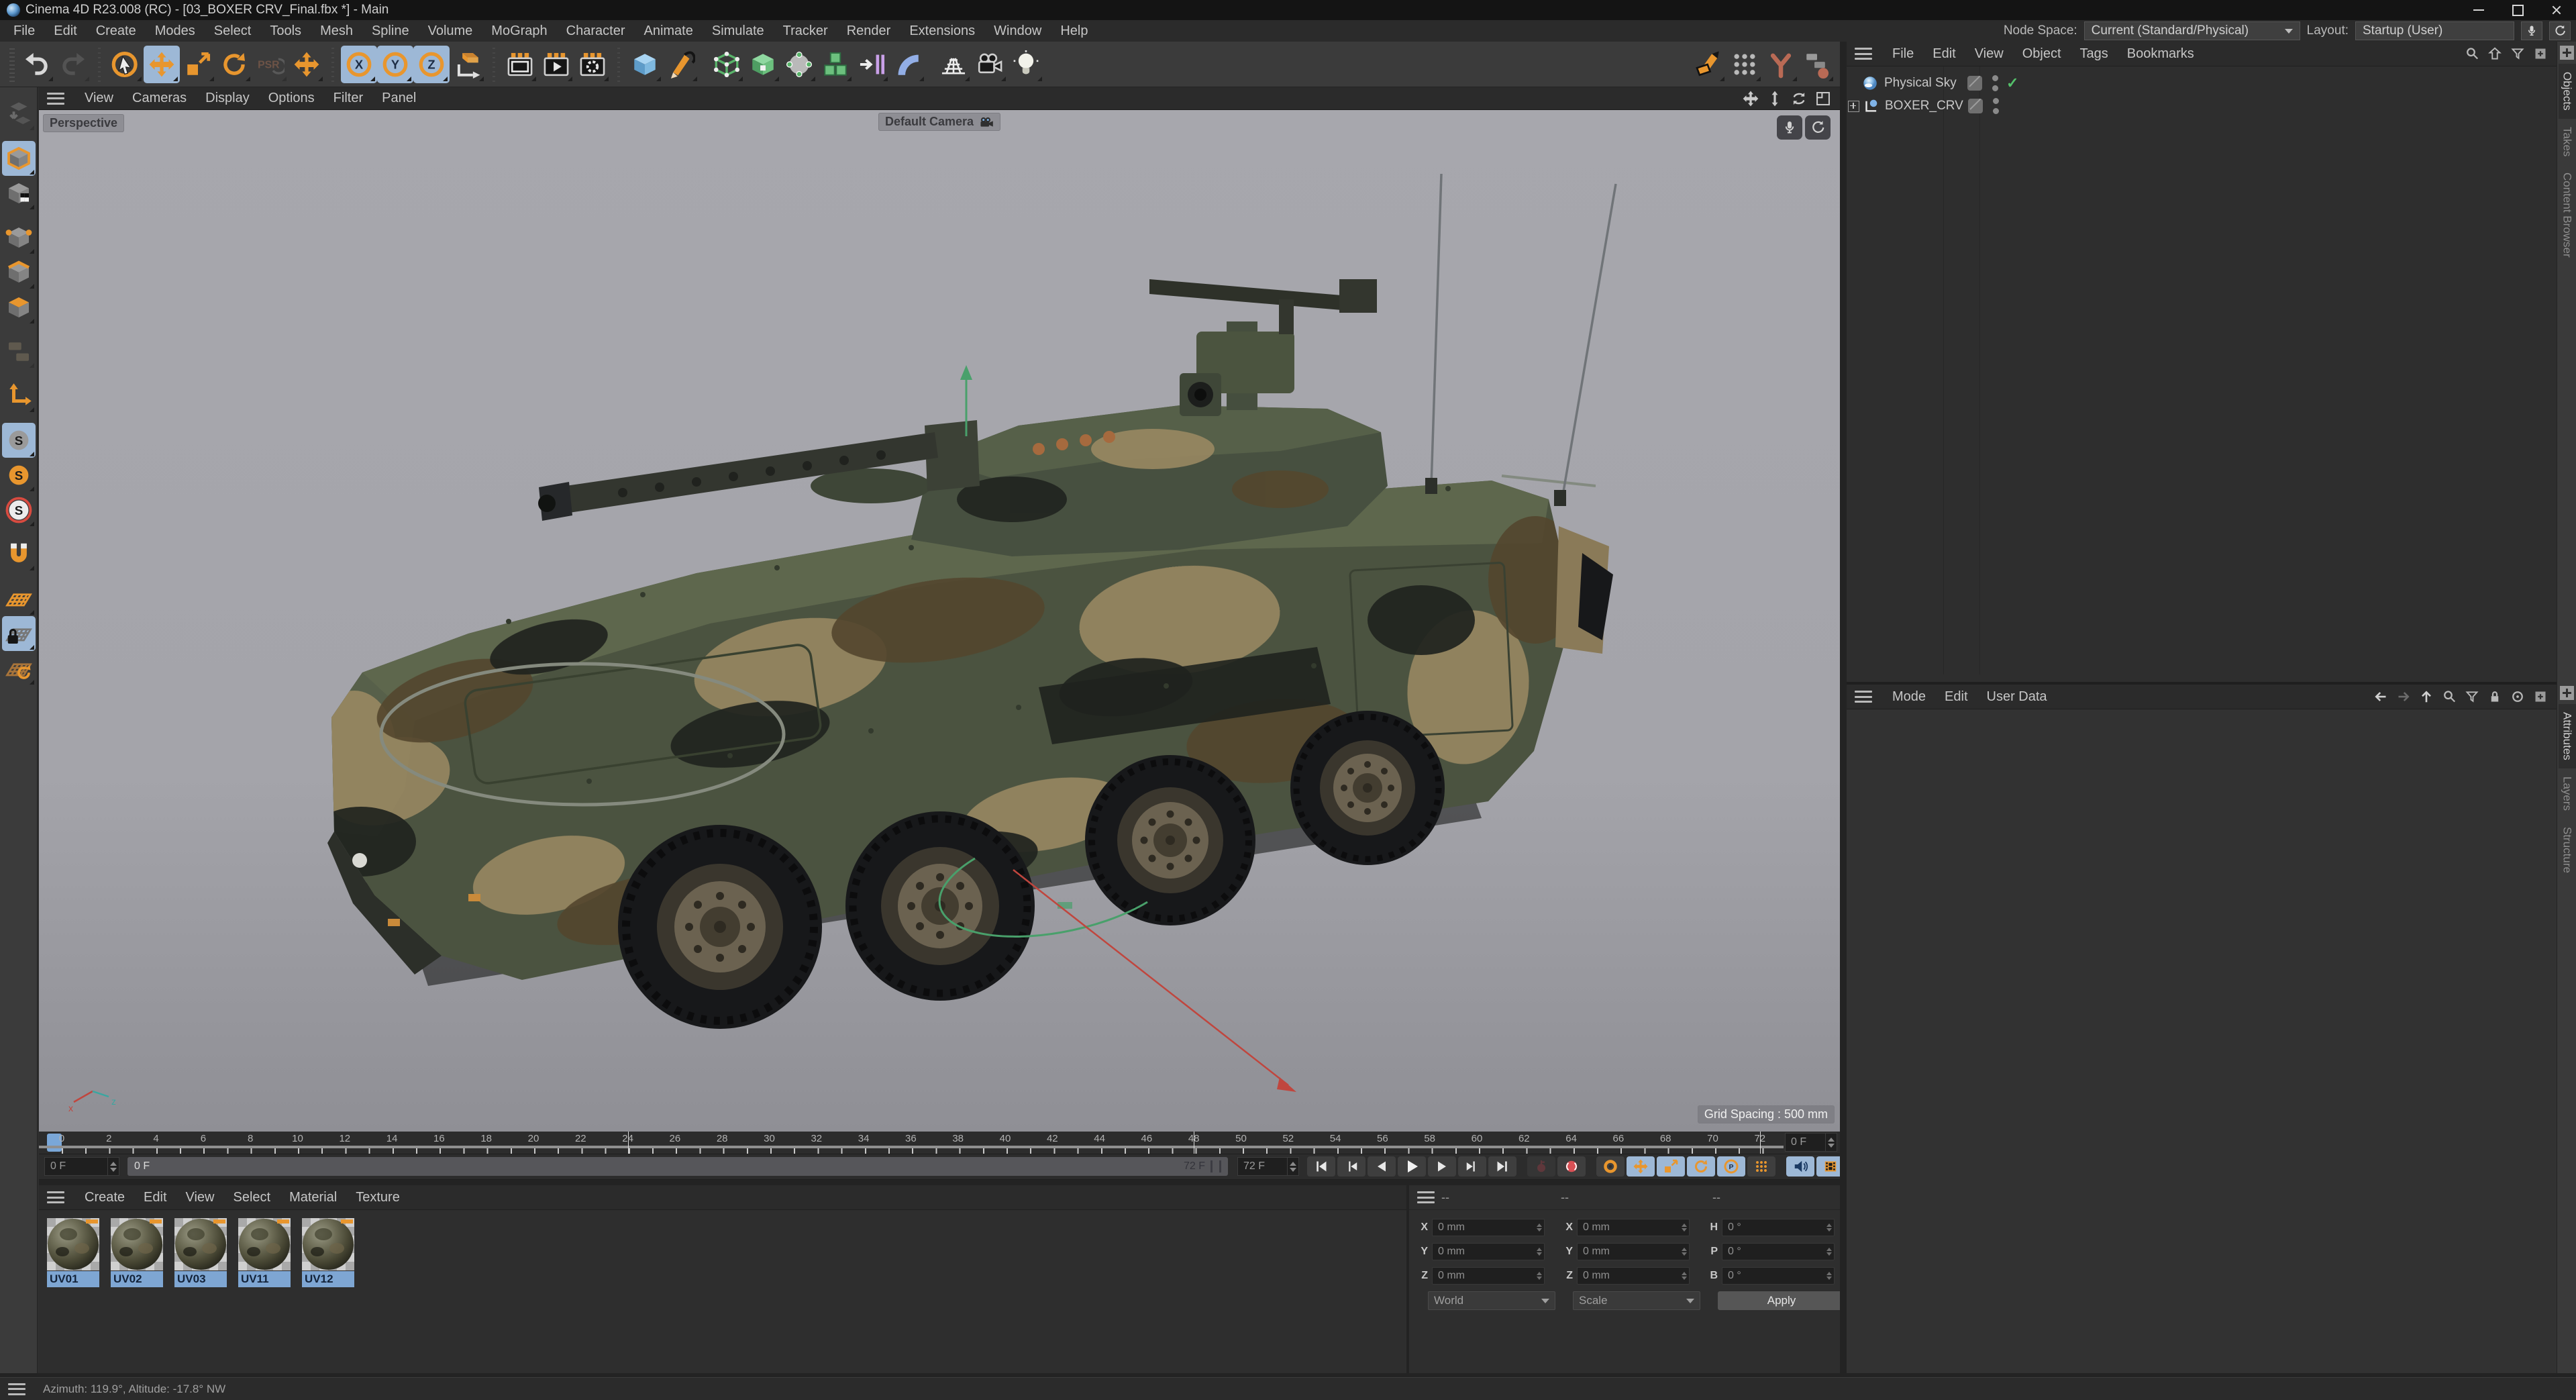 This screenshot has height=1400, width=2576. What do you see at coordinates (73, 64) in the screenshot?
I see `redo-icon` at bounding box center [73, 64].